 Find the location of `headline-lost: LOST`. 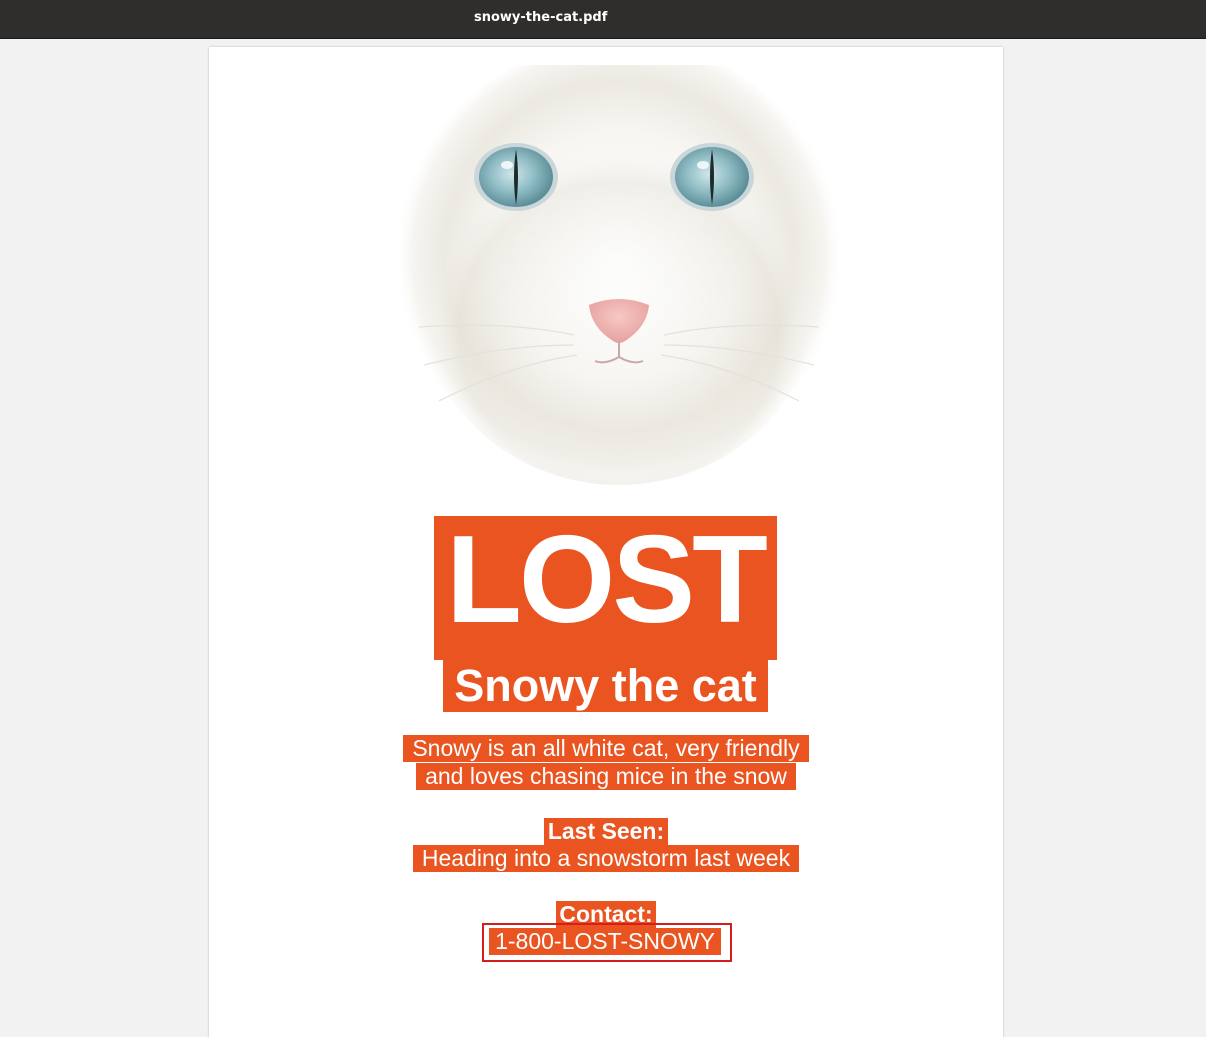

headline-lost: LOST is located at coordinates (605, 580).